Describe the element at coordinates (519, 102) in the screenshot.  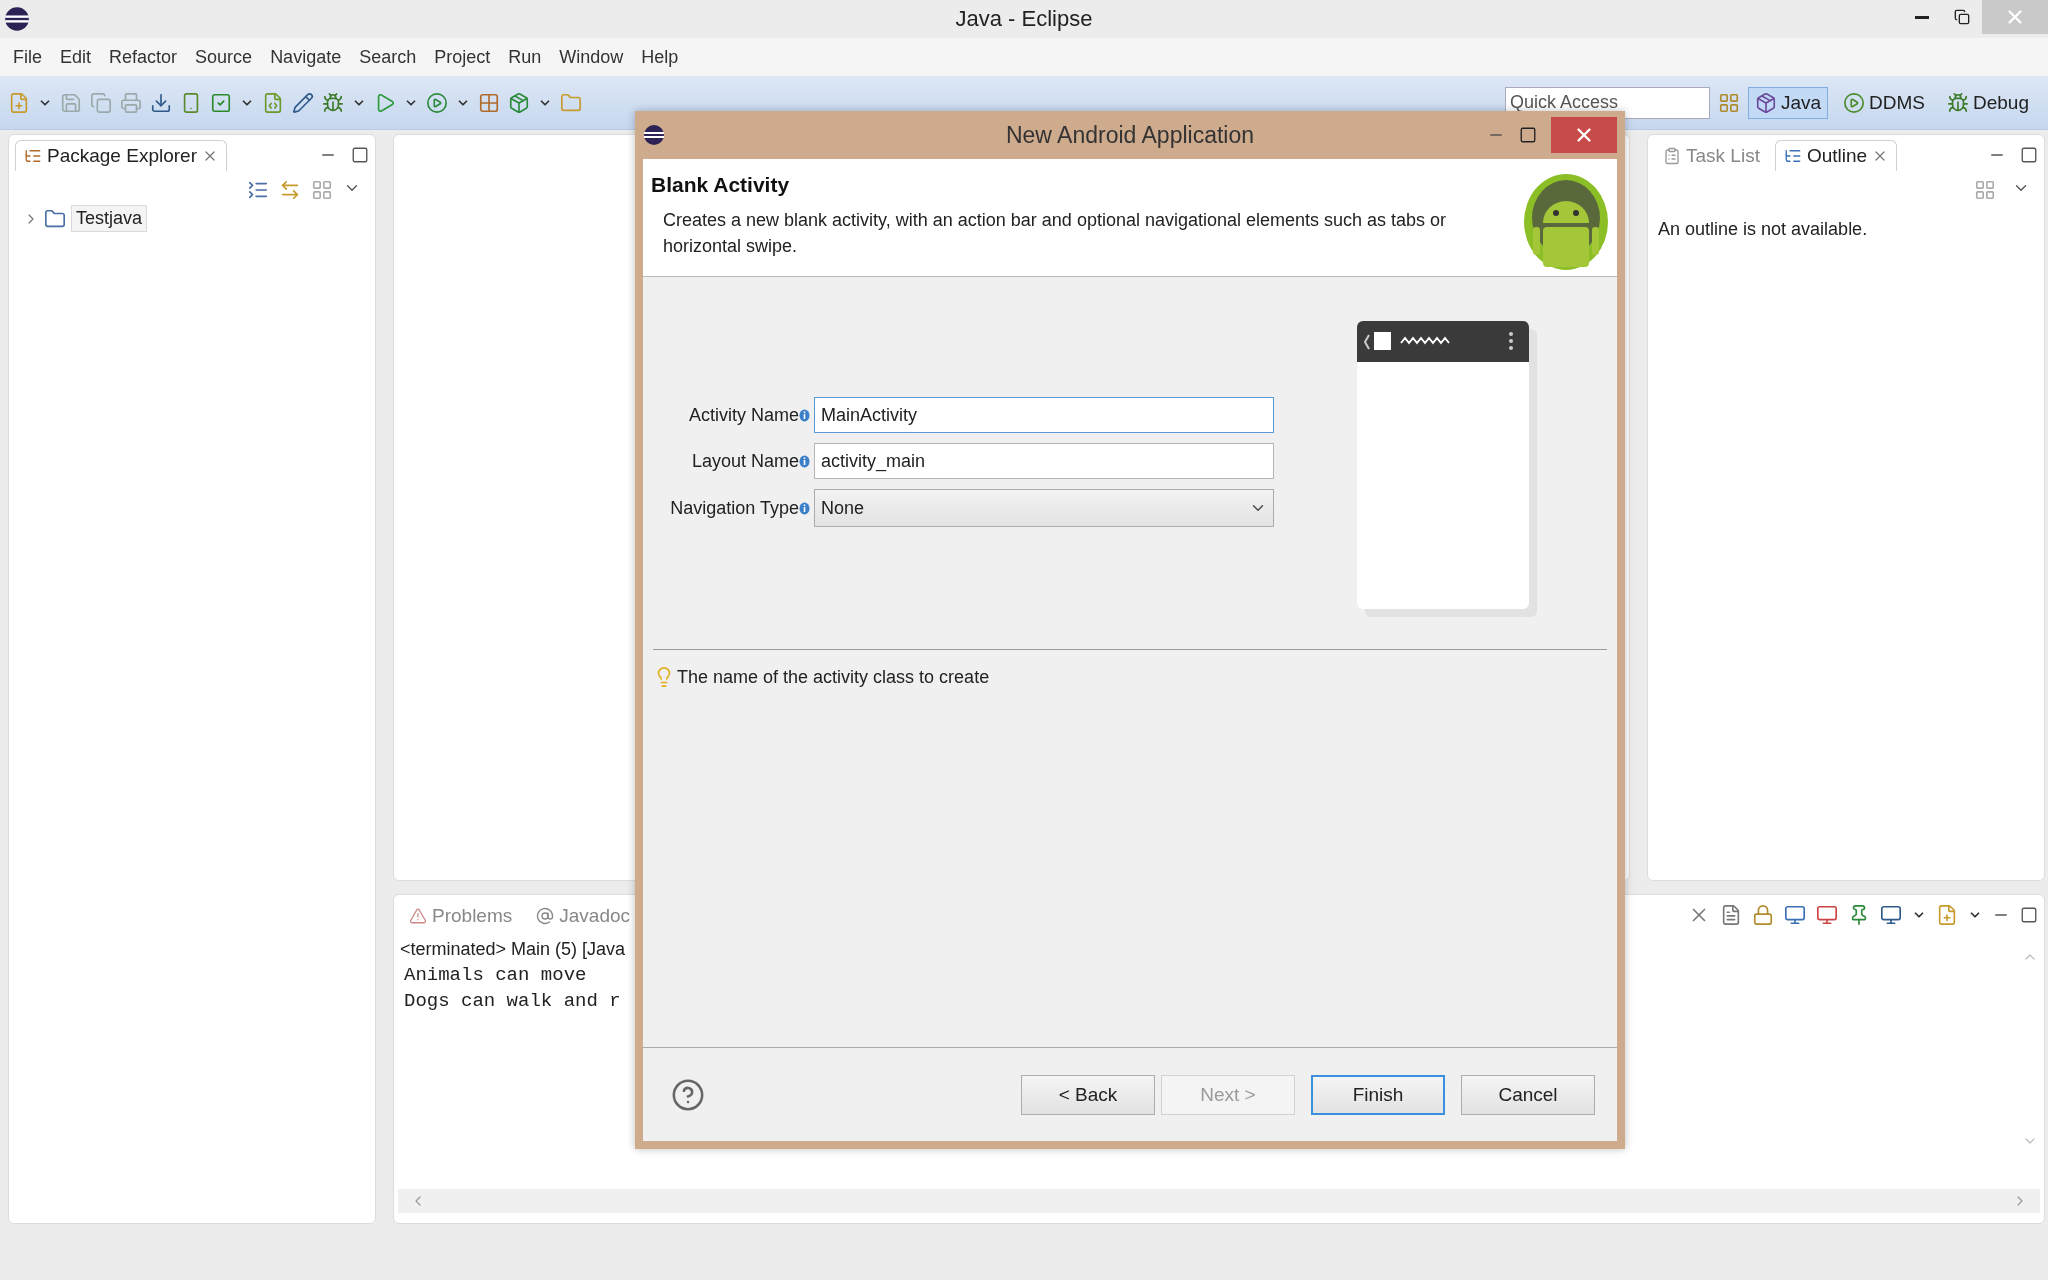
I see `package-icon` at that location.